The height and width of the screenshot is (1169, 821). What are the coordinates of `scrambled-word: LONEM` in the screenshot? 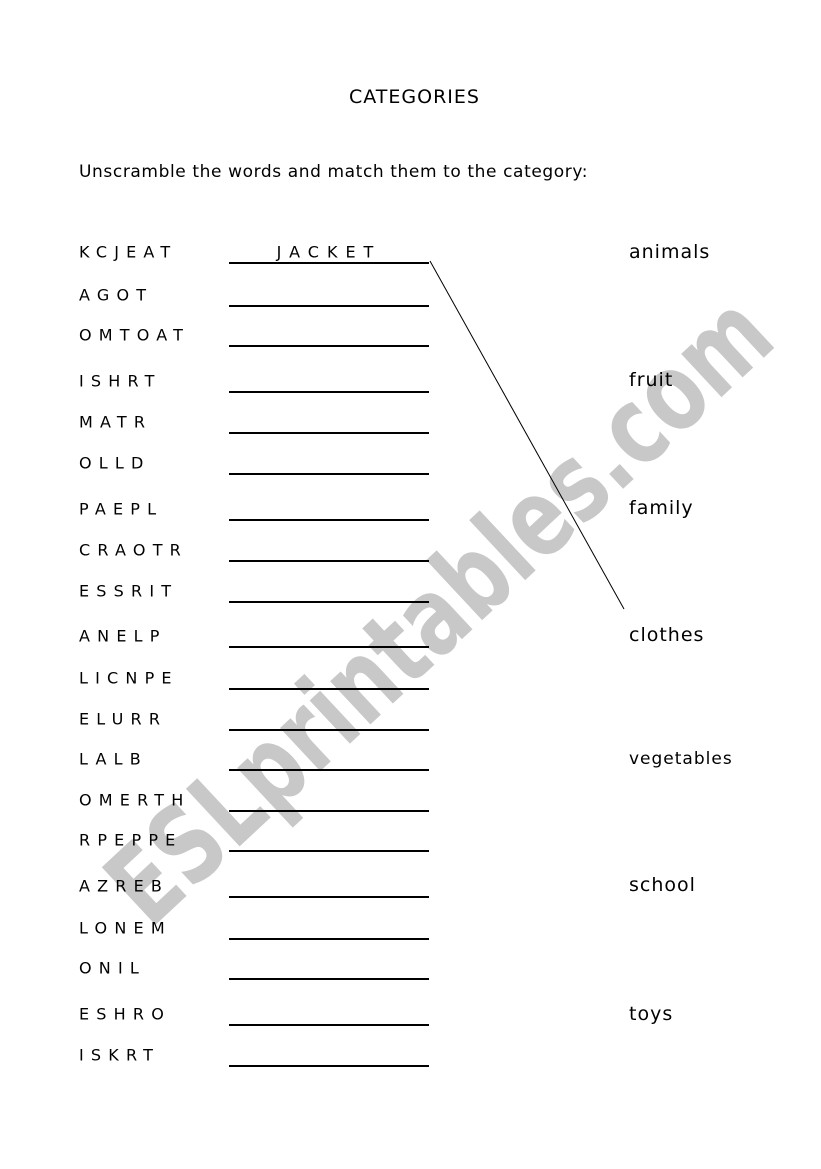 It's located at (125, 928).